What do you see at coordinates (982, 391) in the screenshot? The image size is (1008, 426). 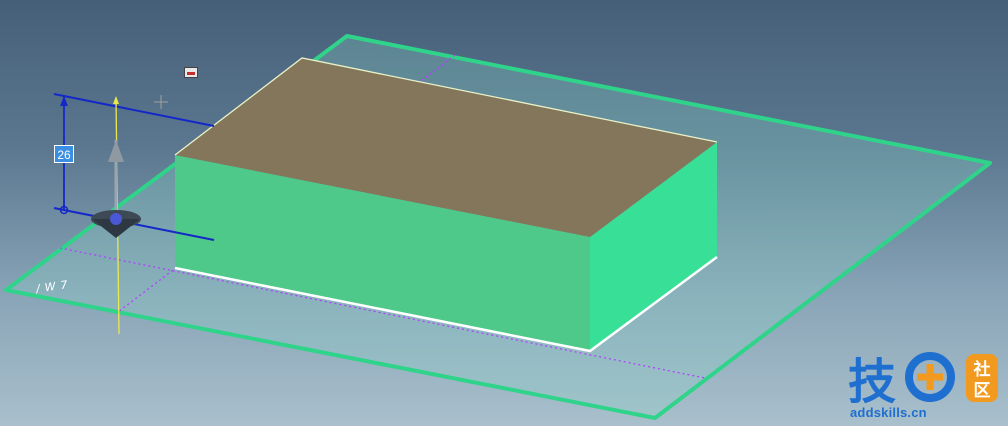 I see `watermark-badge-bottom: 区` at bounding box center [982, 391].